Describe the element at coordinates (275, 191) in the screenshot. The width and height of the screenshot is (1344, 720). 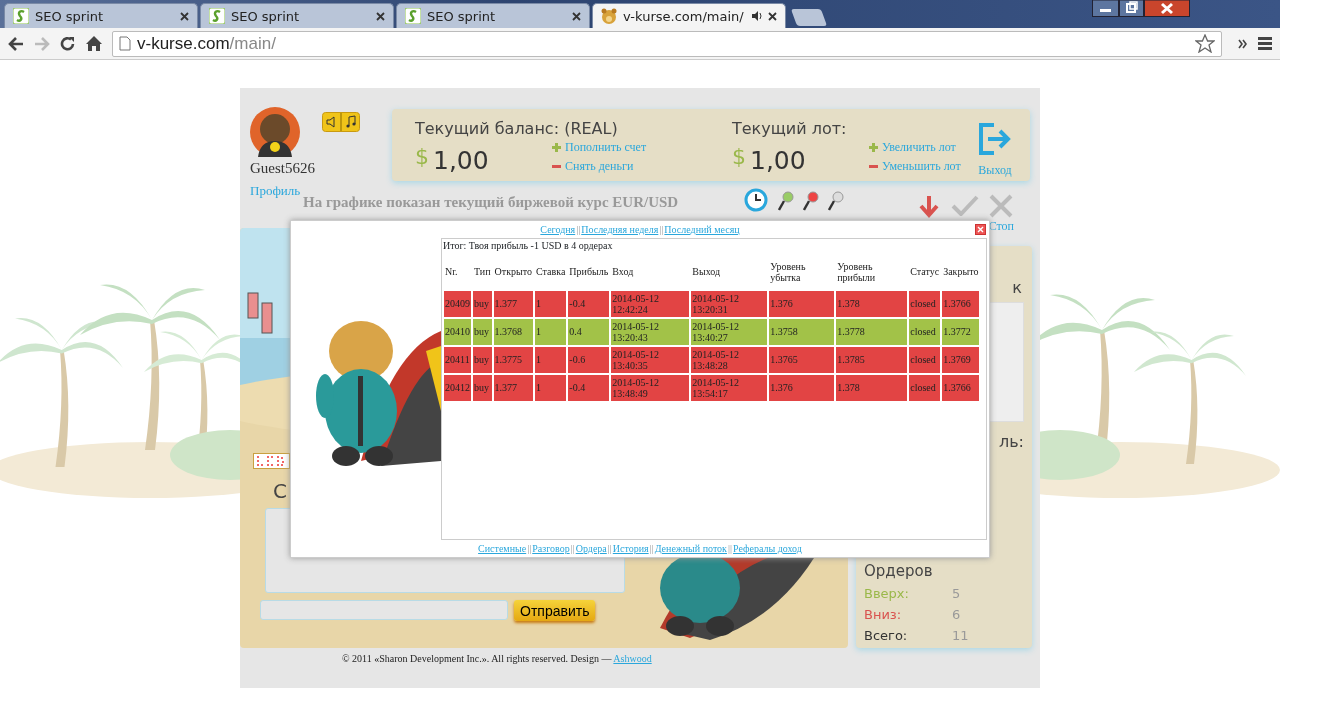
I see `profile-link: Профиль` at that location.